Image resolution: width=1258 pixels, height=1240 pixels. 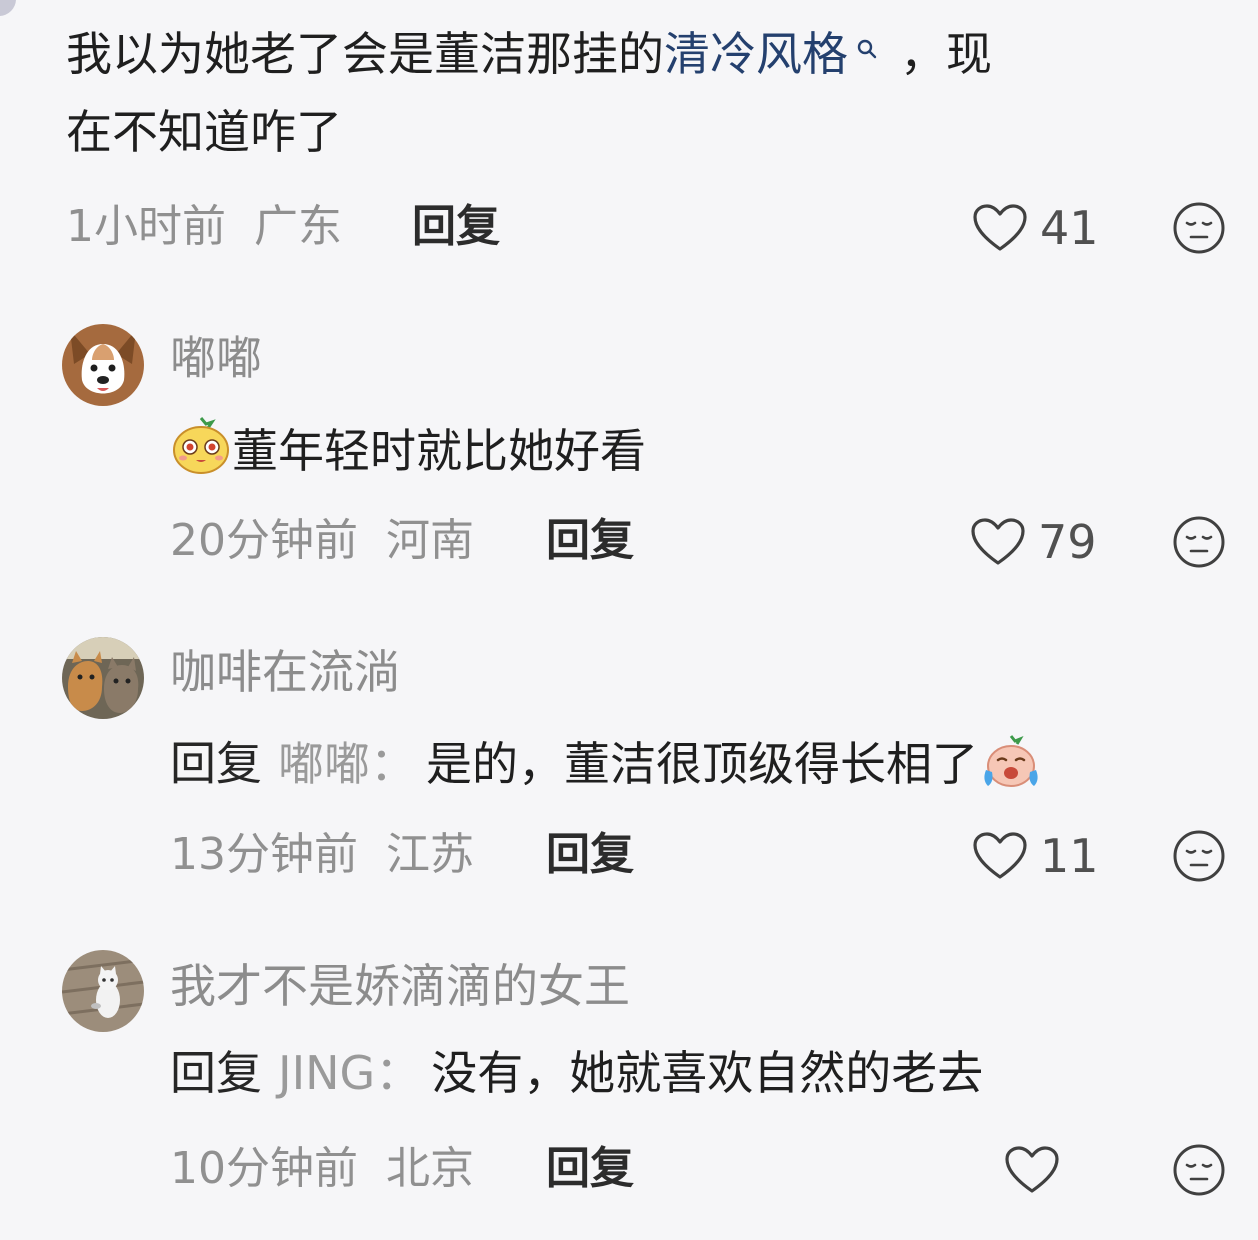 I want to click on comment-body: 没有，她就喜欢自然的老去, so click(x=707, y=1073).